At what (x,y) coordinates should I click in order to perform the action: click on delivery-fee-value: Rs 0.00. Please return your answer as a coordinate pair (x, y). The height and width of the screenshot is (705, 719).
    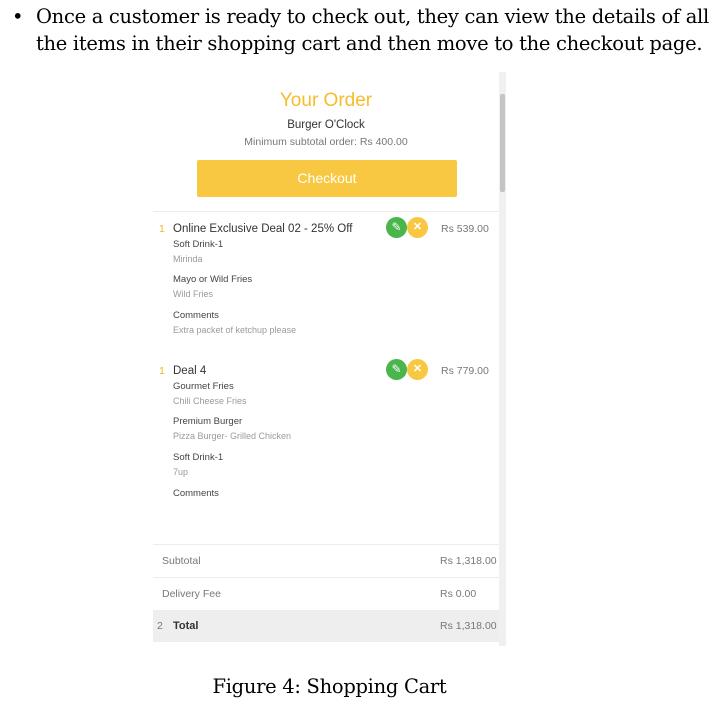
    Looking at the image, I should click on (458, 594).